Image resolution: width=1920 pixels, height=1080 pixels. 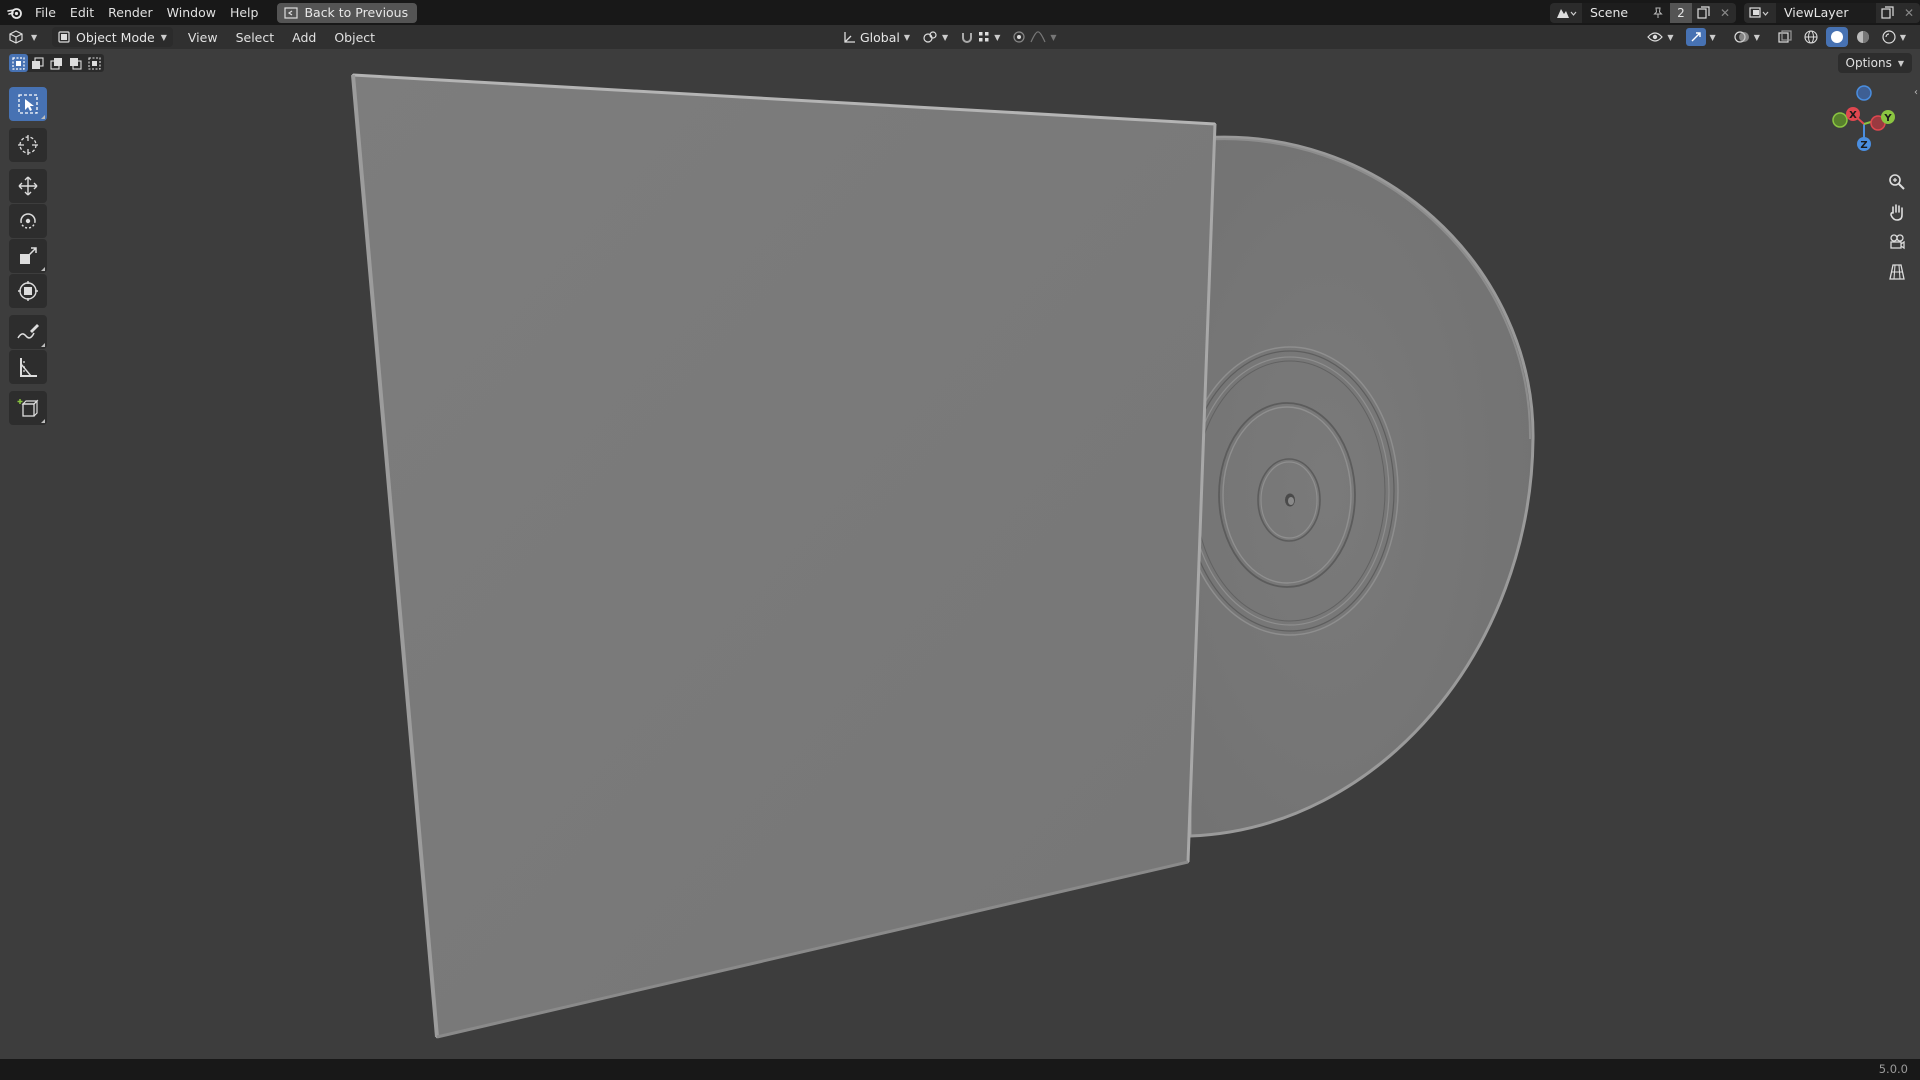 I want to click on orientation-icon, so click(x=849, y=37).